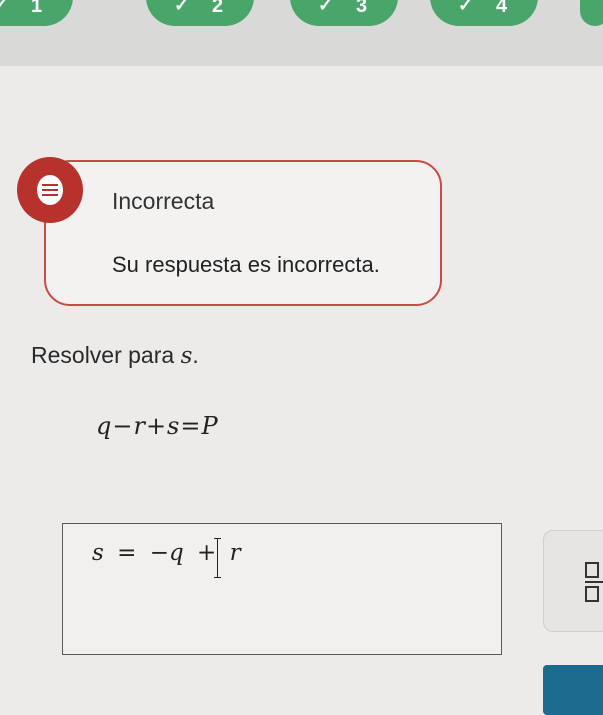 The height and width of the screenshot is (715, 603). I want to click on equation: q−r+s=P, so click(157, 426).